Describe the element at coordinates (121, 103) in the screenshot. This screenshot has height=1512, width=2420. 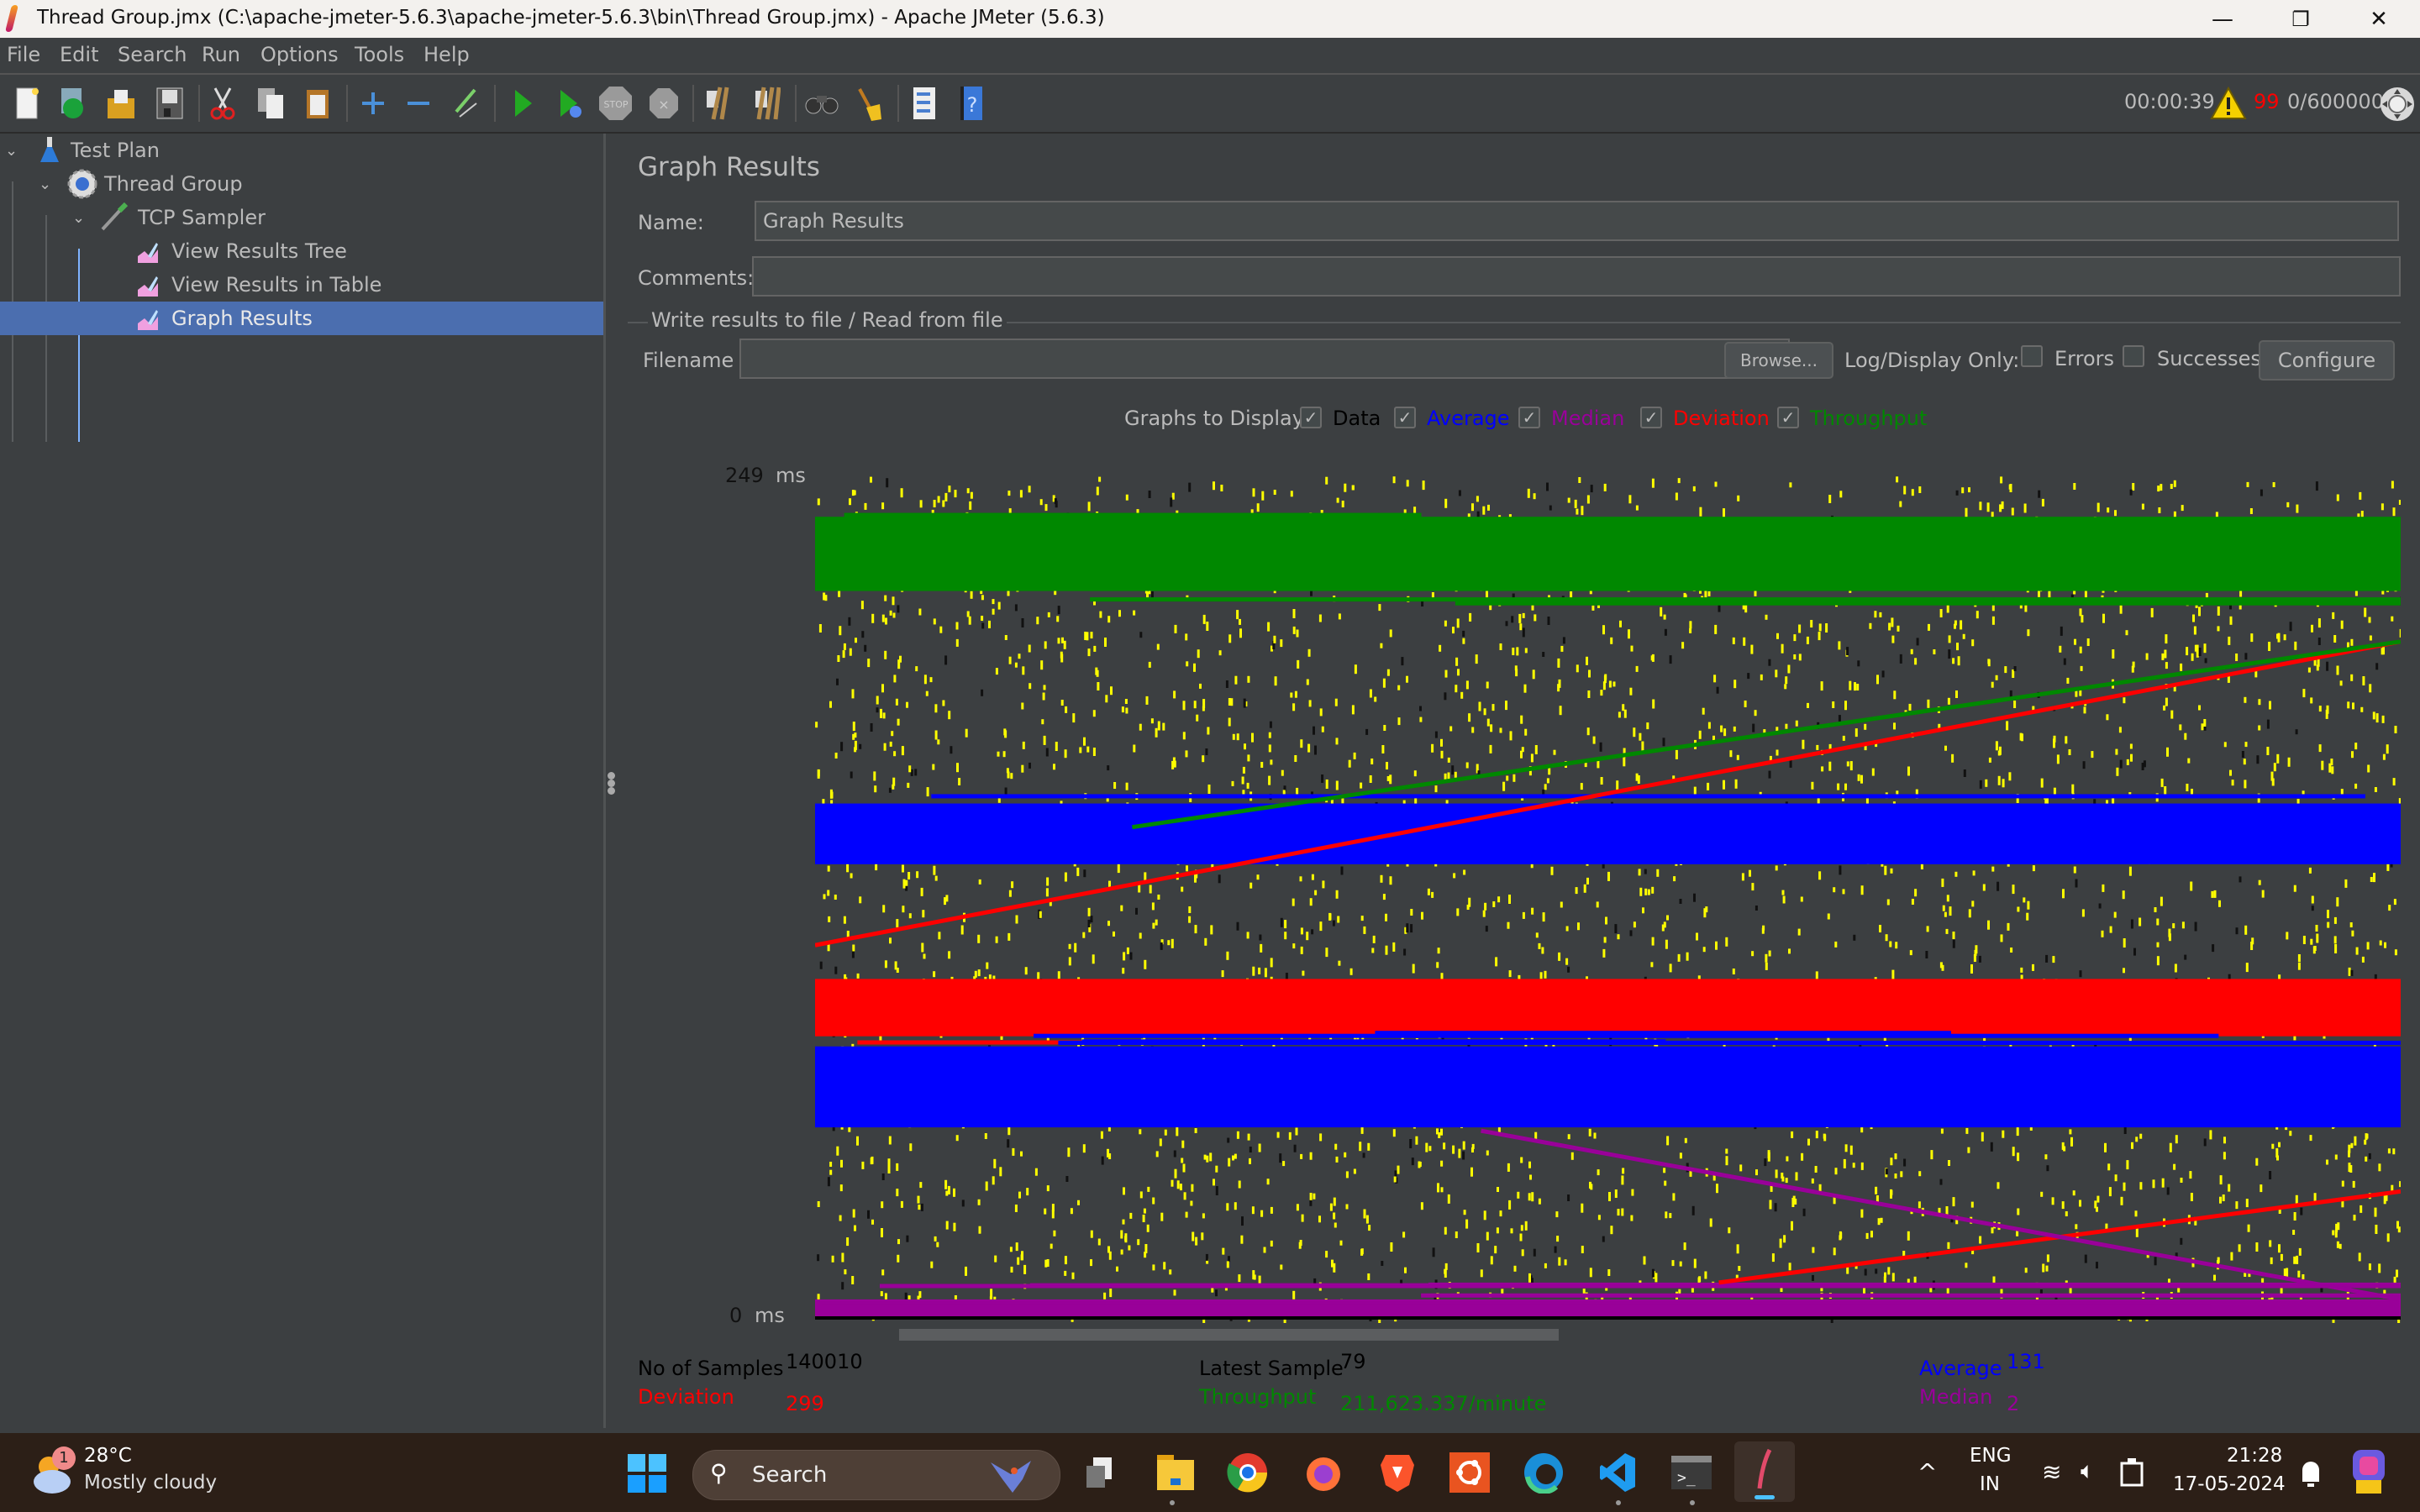
I see `open-icon` at that location.